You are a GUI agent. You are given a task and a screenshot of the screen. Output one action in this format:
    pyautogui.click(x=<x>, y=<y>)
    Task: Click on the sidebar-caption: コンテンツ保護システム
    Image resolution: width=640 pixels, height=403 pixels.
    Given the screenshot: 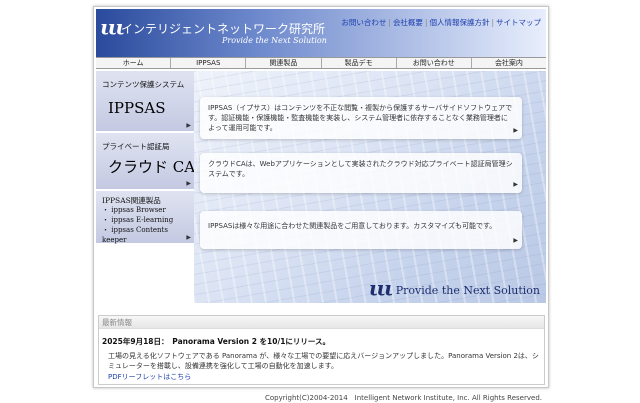 What is the action you would take?
    pyautogui.click(x=143, y=84)
    